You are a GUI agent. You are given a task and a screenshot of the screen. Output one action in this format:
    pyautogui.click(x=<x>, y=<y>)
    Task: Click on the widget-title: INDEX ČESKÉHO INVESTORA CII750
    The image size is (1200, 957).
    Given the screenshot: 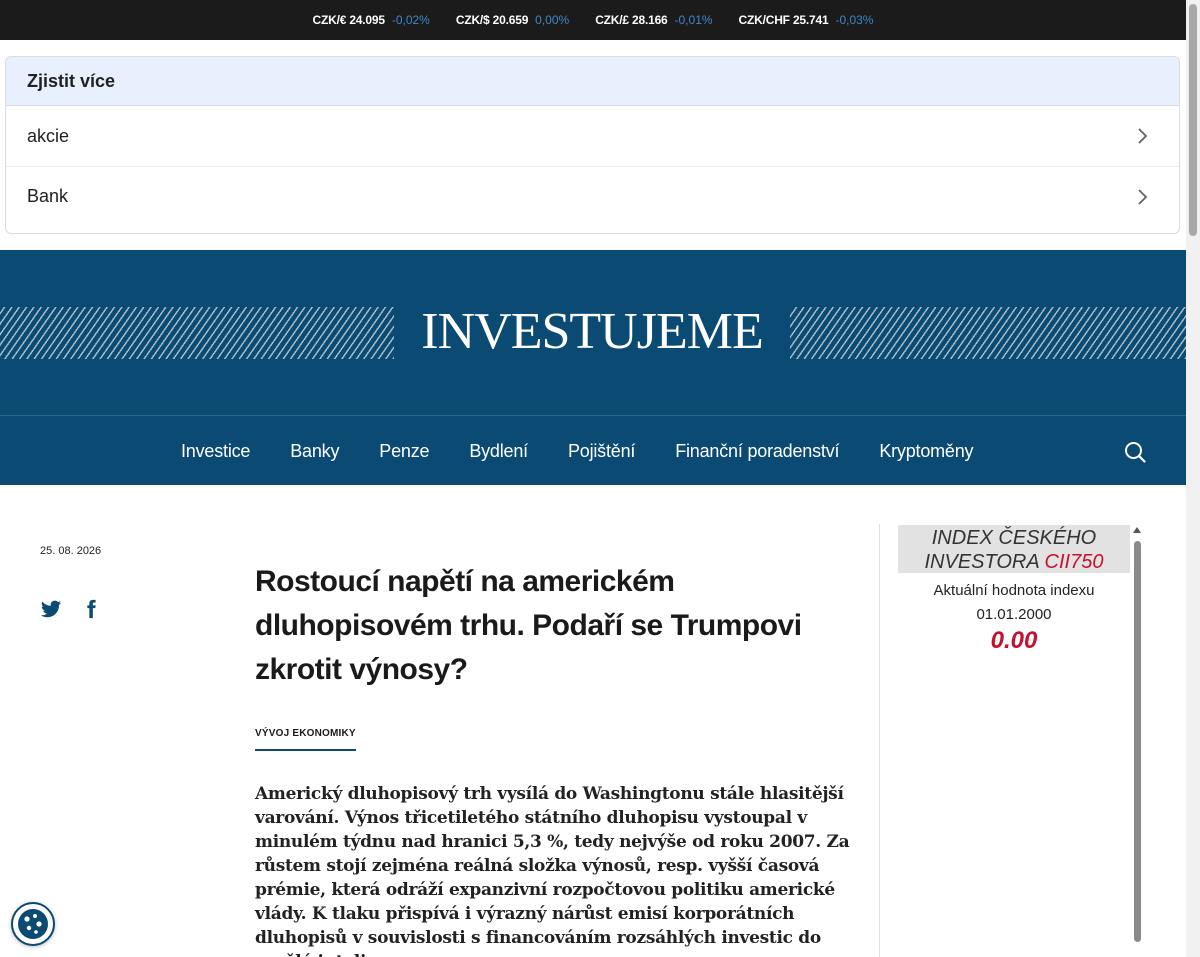 What is the action you would take?
    pyautogui.click(x=1014, y=549)
    